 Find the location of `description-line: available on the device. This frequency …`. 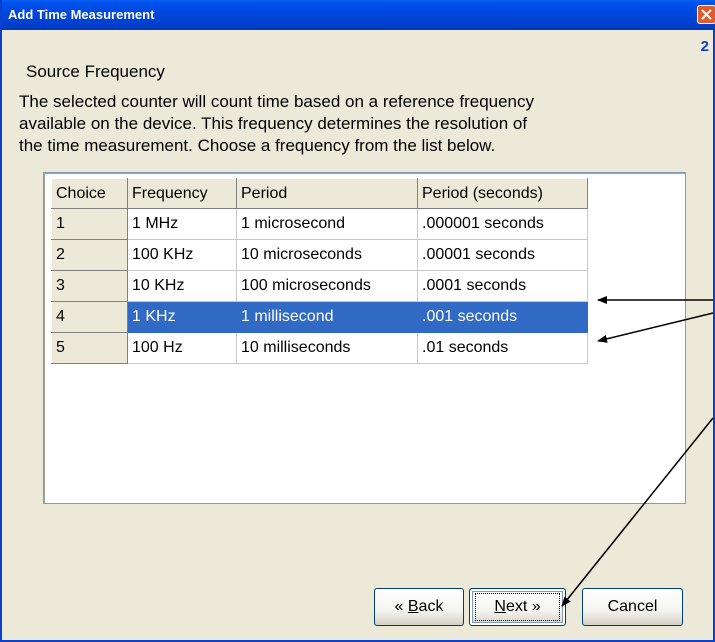

description-line: available on the device. This frequency … is located at coordinates (273, 123).